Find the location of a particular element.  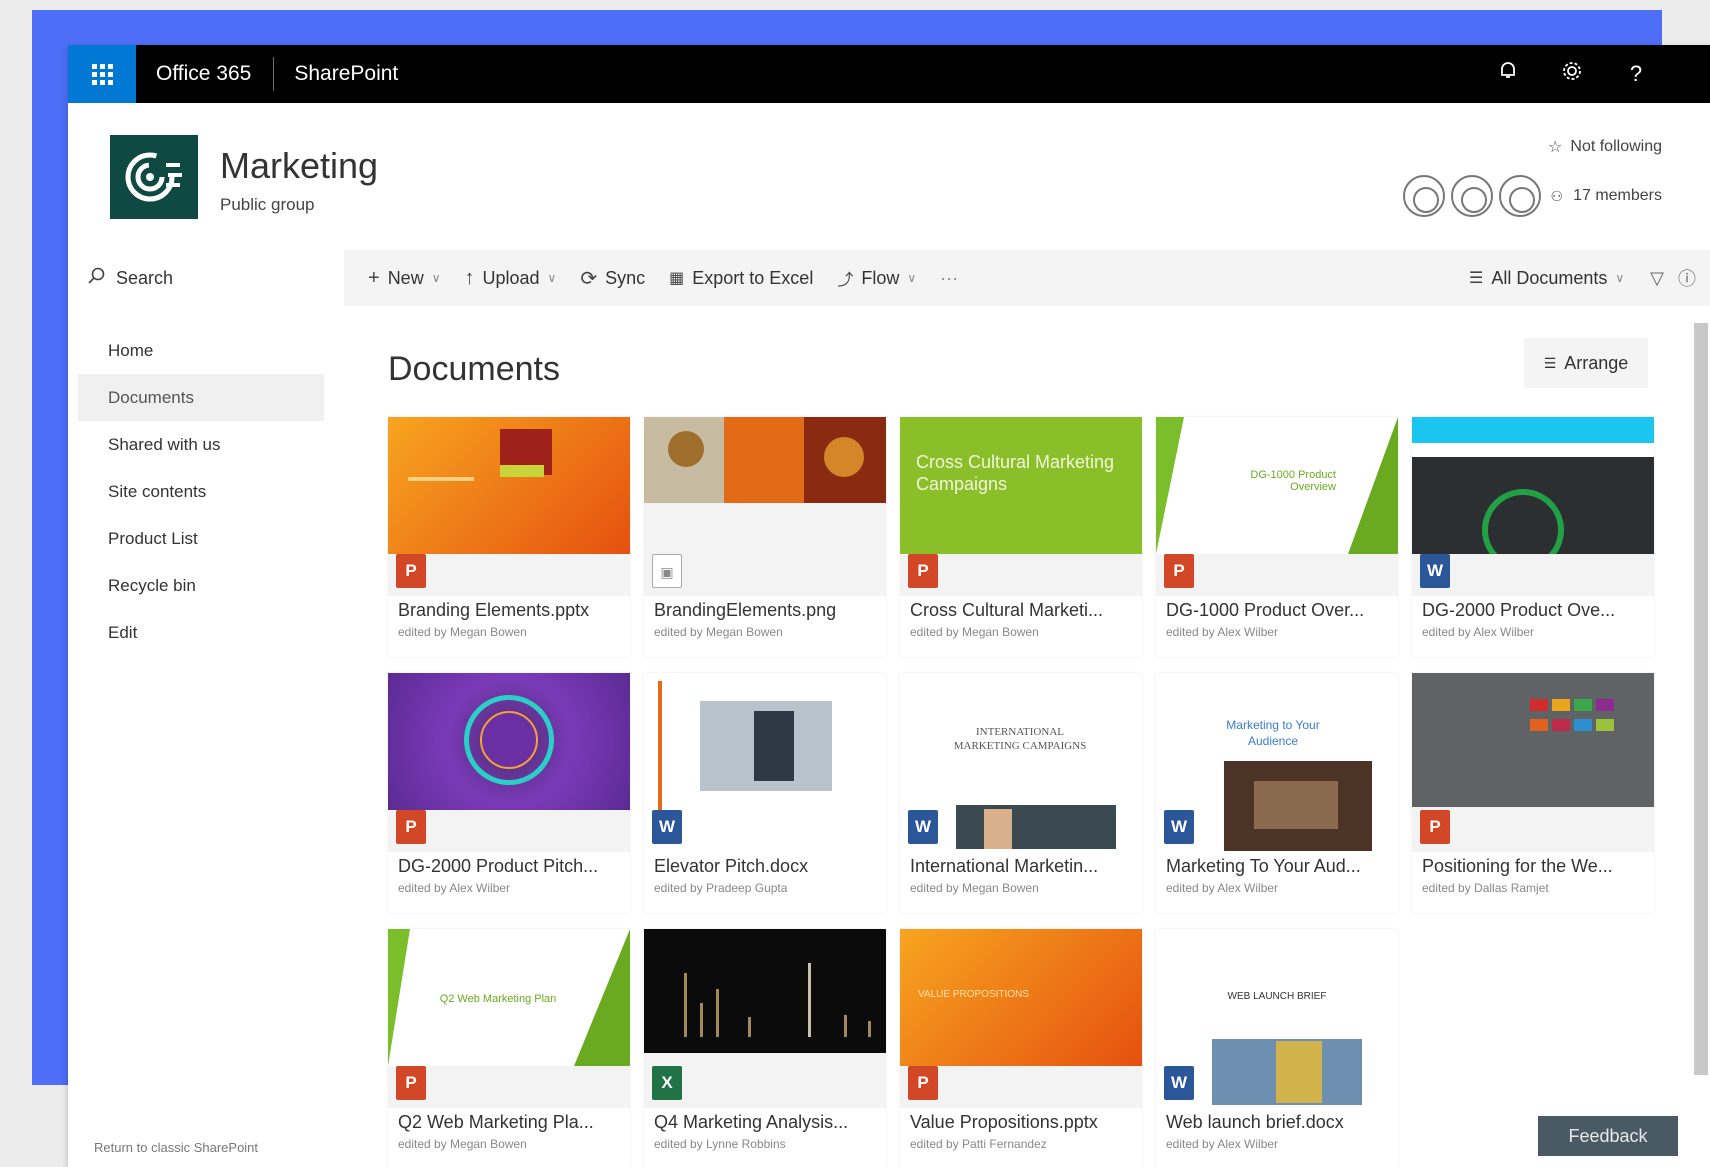

sync-button: ⟳ Sync is located at coordinates (612, 278).